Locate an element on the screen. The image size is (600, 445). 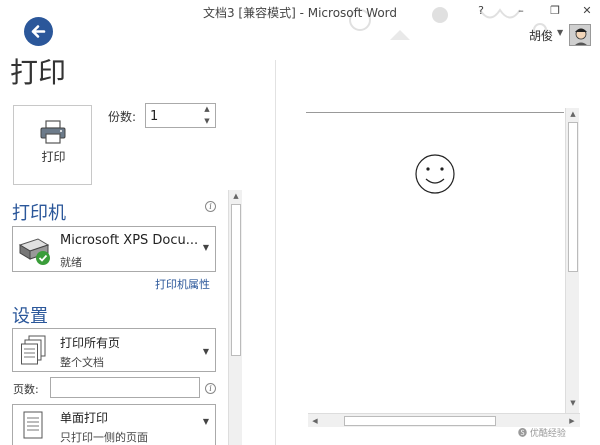
copies-increment-icon: ▲ is located at coordinates (207, 109).